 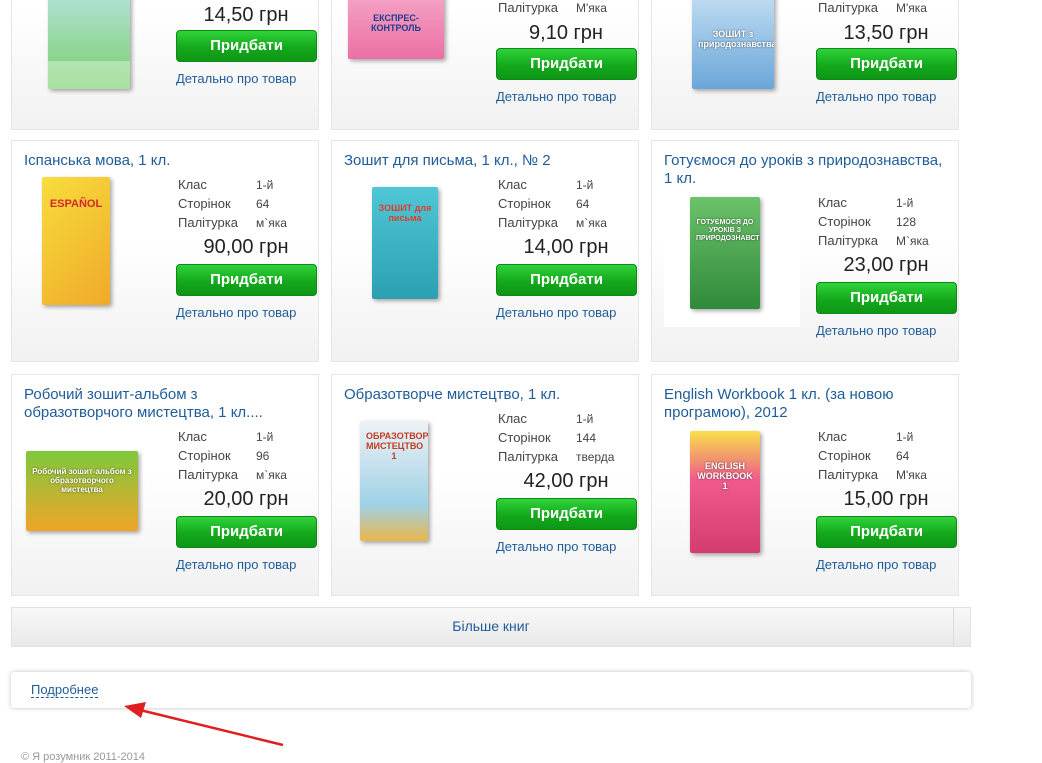 I want to click on details-panel: Подробнее, so click(x=491, y=690).